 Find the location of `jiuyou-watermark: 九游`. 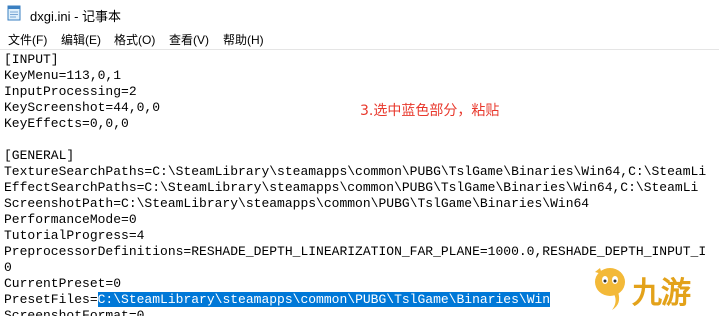

jiuyou-watermark: 九游 is located at coordinates (647, 289).